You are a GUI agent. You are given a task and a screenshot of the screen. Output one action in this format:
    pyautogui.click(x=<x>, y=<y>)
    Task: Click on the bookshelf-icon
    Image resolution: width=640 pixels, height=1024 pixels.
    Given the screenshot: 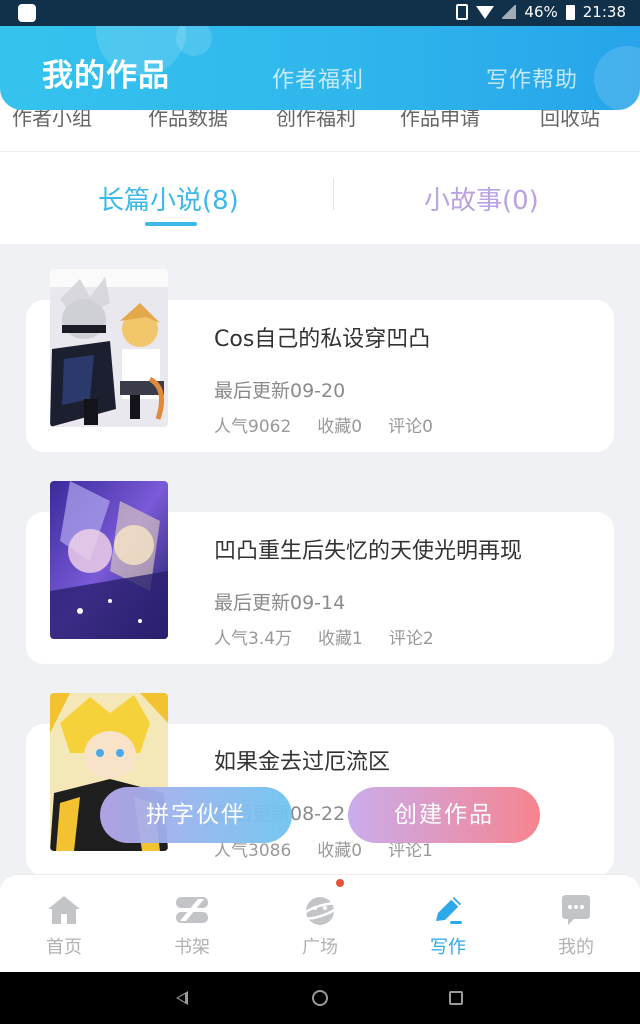 What is the action you would take?
    pyautogui.click(x=192, y=910)
    